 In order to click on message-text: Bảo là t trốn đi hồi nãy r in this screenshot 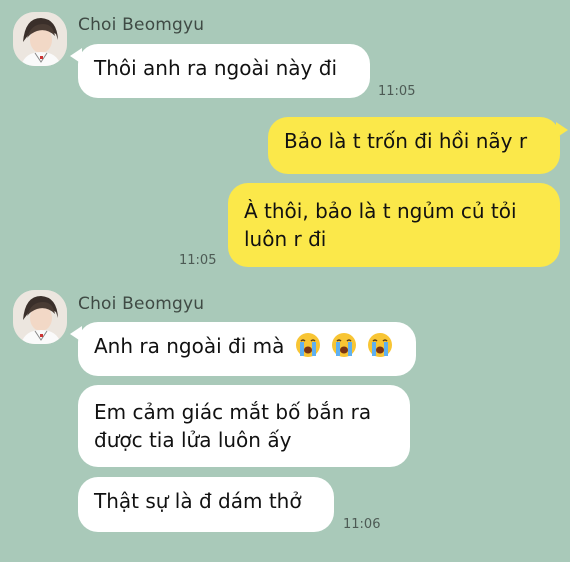, I will do `click(406, 141)`.